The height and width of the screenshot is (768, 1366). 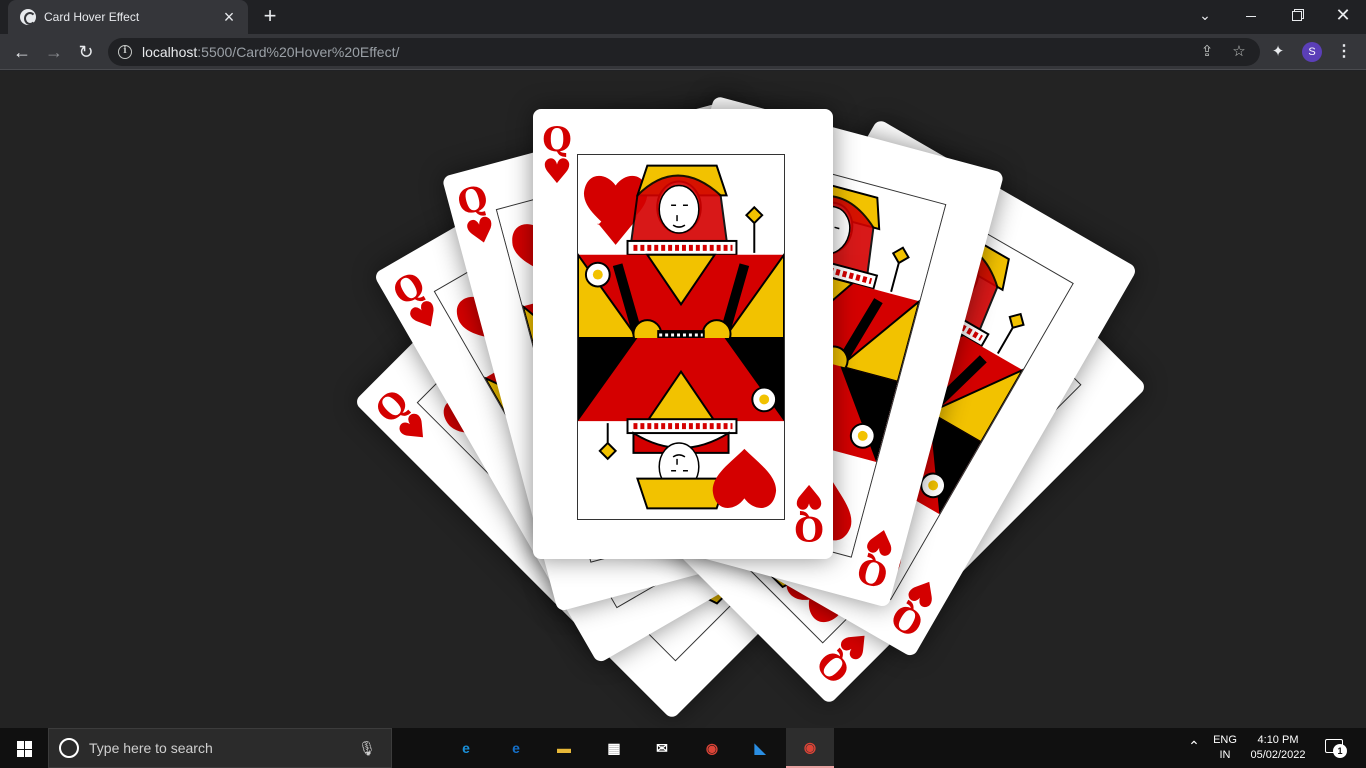 I want to click on taskbar-app-chrome-profile: ◉, so click(x=810, y=748).